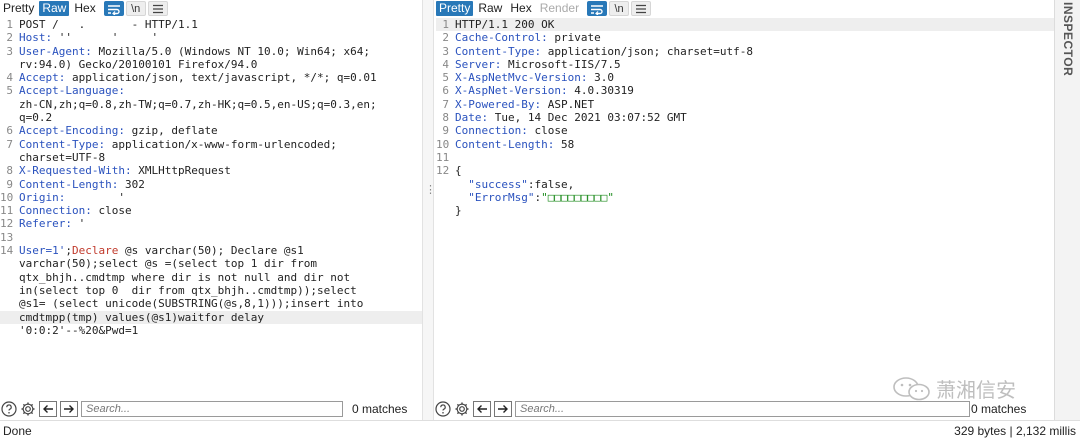  Describe the element at coordinates (745, 130) in the screenshot. I see `code-line: 9 Connection: close` at that location.